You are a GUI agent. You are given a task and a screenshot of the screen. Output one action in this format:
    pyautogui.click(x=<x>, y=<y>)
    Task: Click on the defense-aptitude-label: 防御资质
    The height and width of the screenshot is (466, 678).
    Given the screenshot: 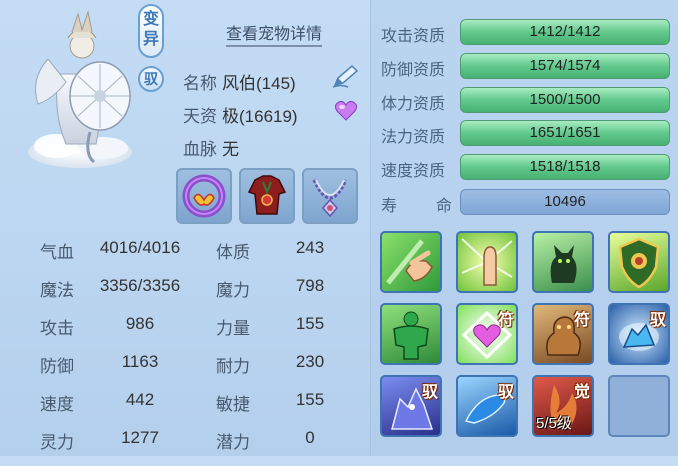 What is the action you would take?
    pyautogui.click(x=413, y=70)
    